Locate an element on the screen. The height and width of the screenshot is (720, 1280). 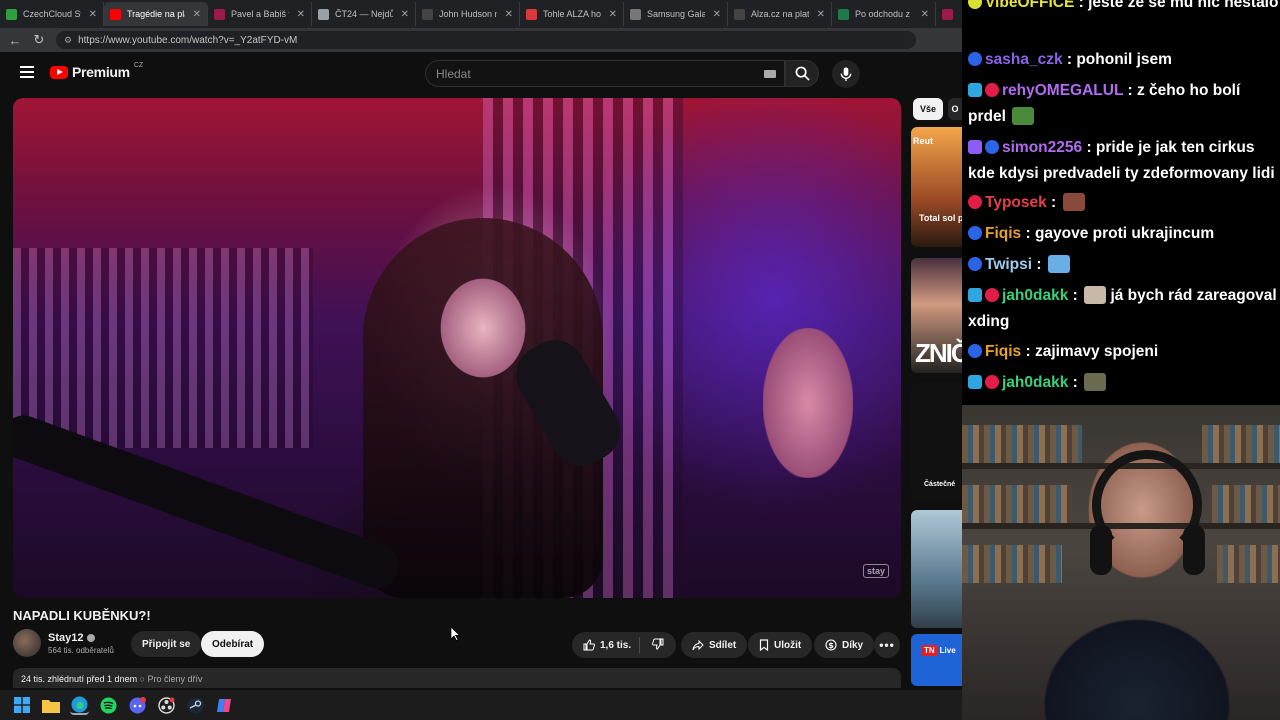
more-actions-button: ••• is located at coordinates (887, 645).